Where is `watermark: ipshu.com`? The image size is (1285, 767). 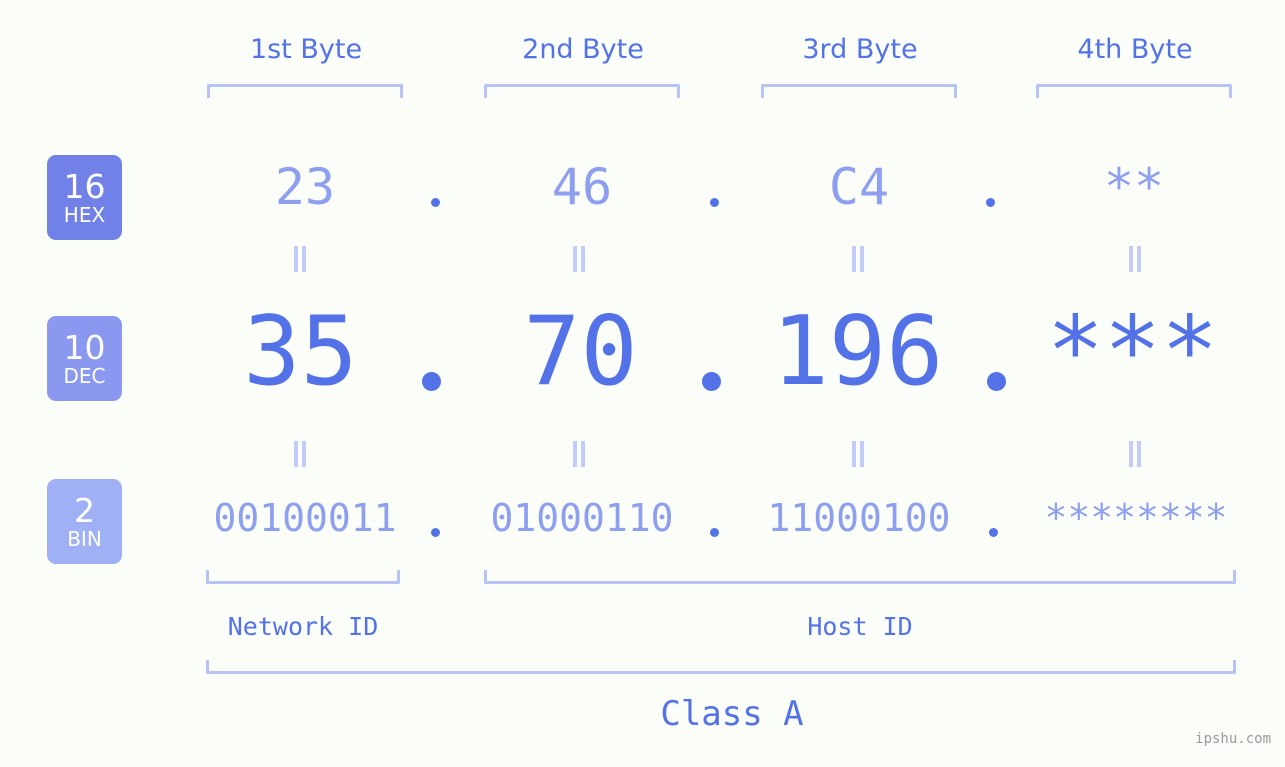
watermark: ipshu.com is located at coordinates (1233, 739).